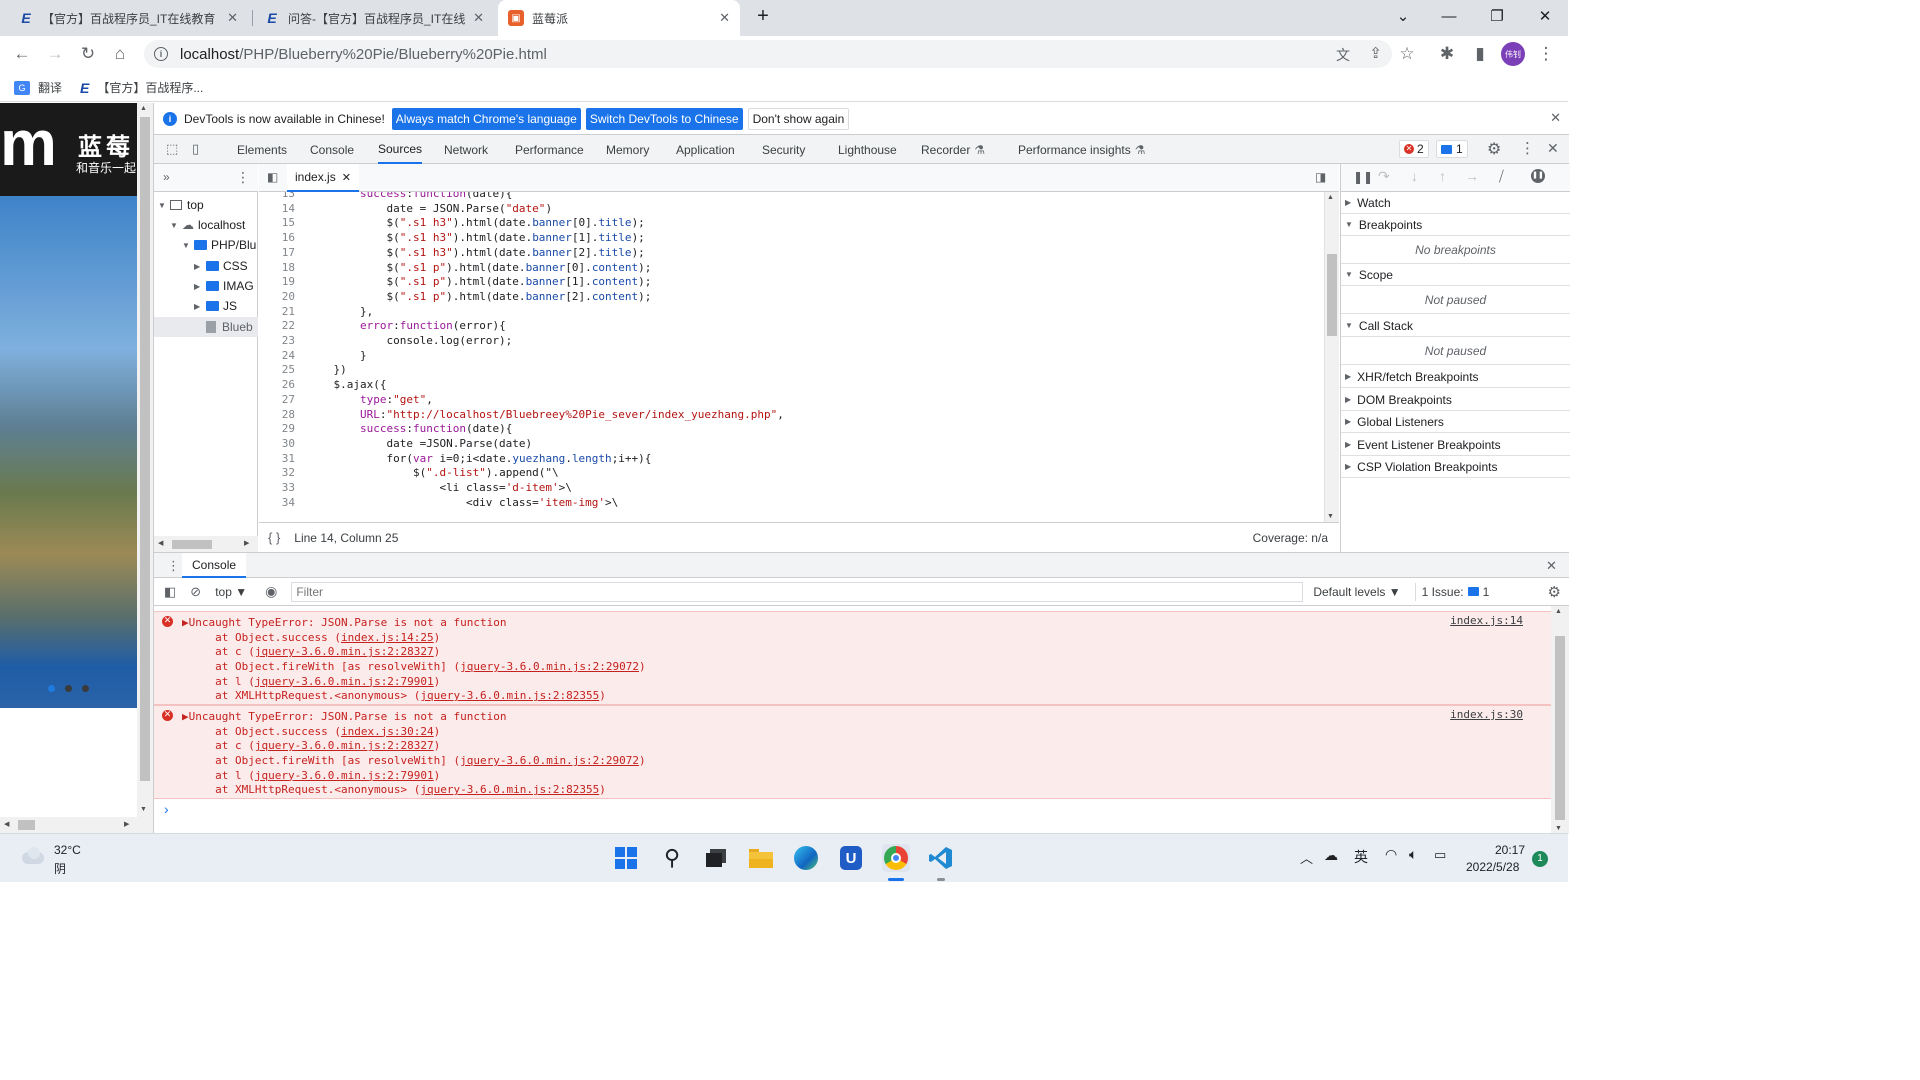  What do you see at coordinates (374, 18) in the screenshot?
I see `browser-tab-2: E 问答-【官方】百战程序员_IT在线 ✕` at bounding box center [374, 18].